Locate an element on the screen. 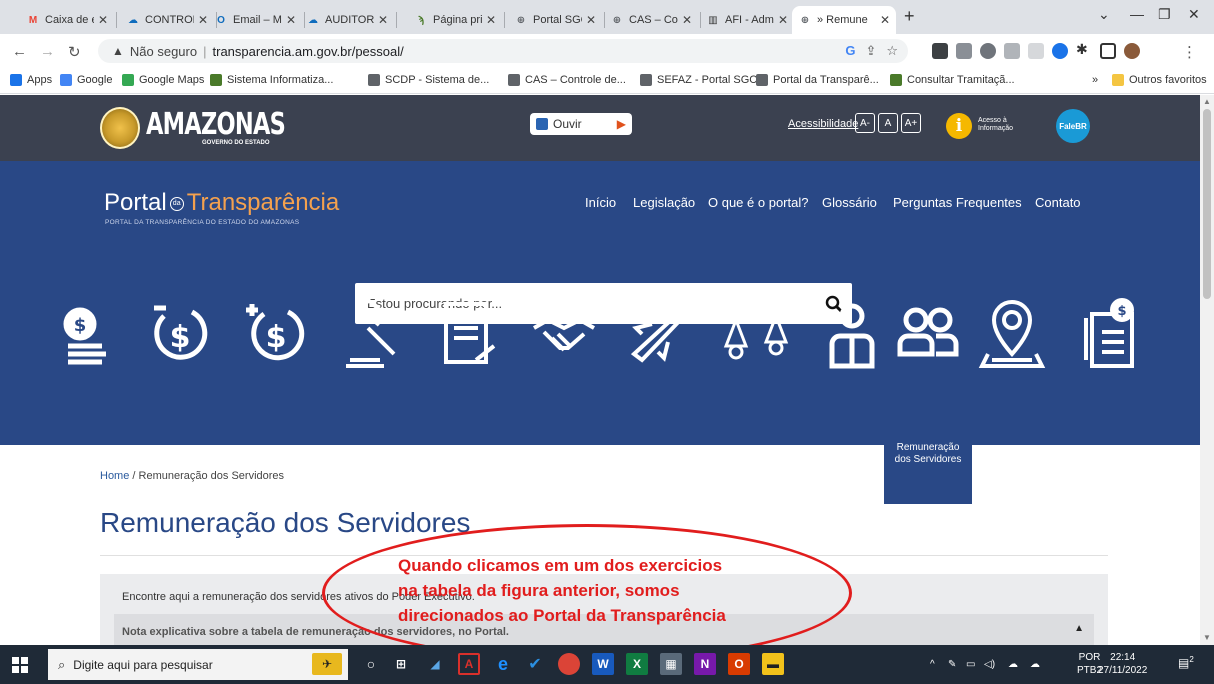 The image size is (1214, 684). maximize-icon: ❐ is located at coordinates (1164, 14).